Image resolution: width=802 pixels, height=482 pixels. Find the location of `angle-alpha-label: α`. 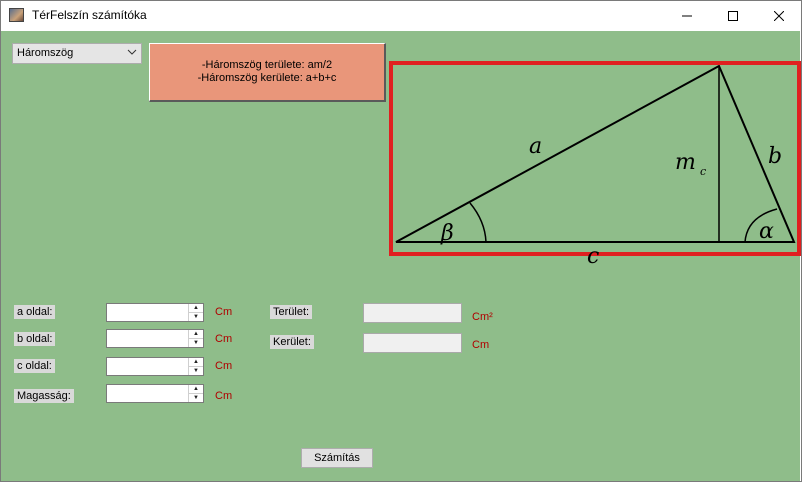

angle-alpha-label: α is located at coordinates (766, 231).